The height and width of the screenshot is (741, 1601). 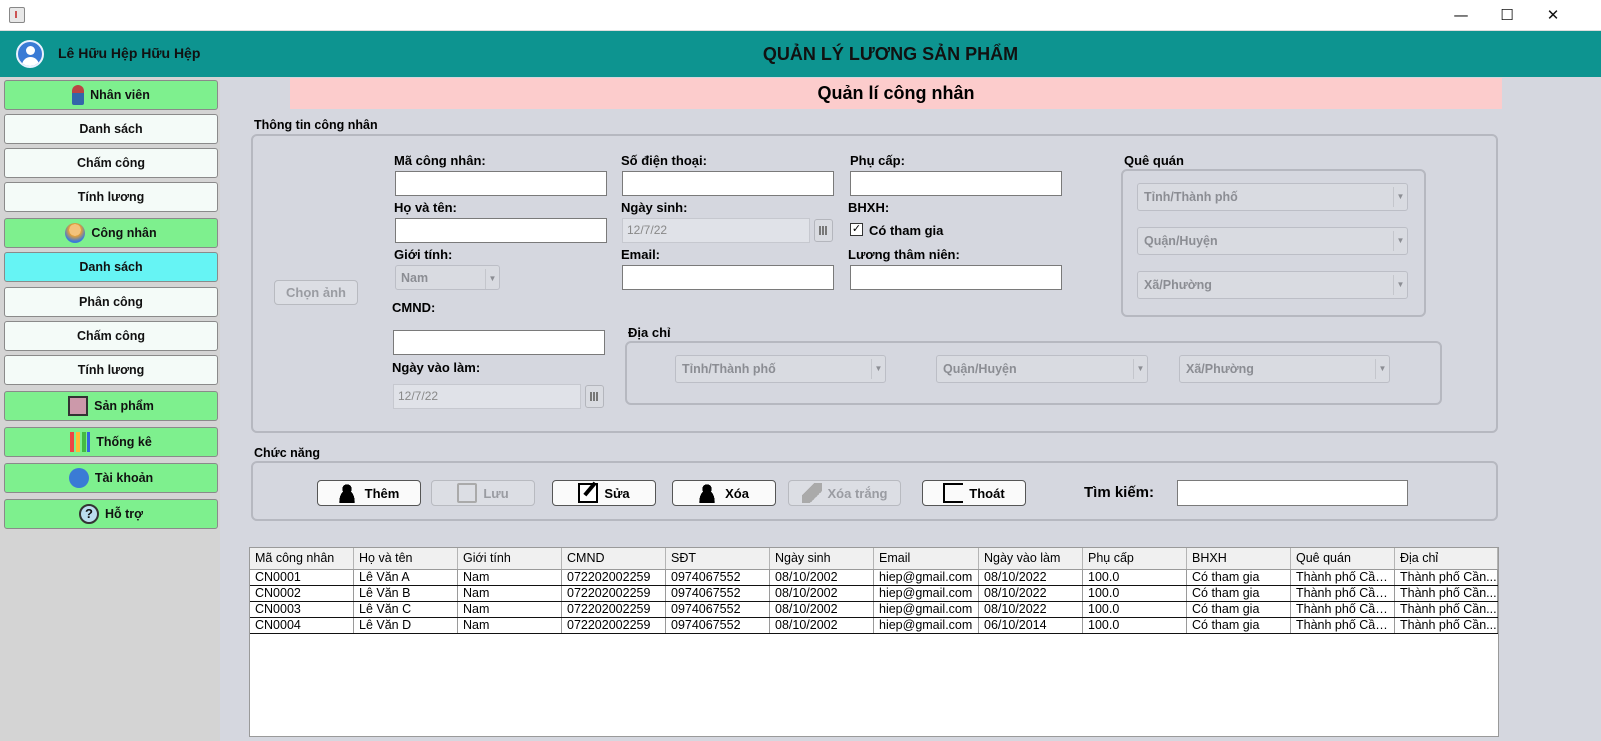 What do you see at coordinates (111, 442) in the screenshot?
I see `sidebar-item-thong-ke: Thống kê` at bounding box center [111, 442].